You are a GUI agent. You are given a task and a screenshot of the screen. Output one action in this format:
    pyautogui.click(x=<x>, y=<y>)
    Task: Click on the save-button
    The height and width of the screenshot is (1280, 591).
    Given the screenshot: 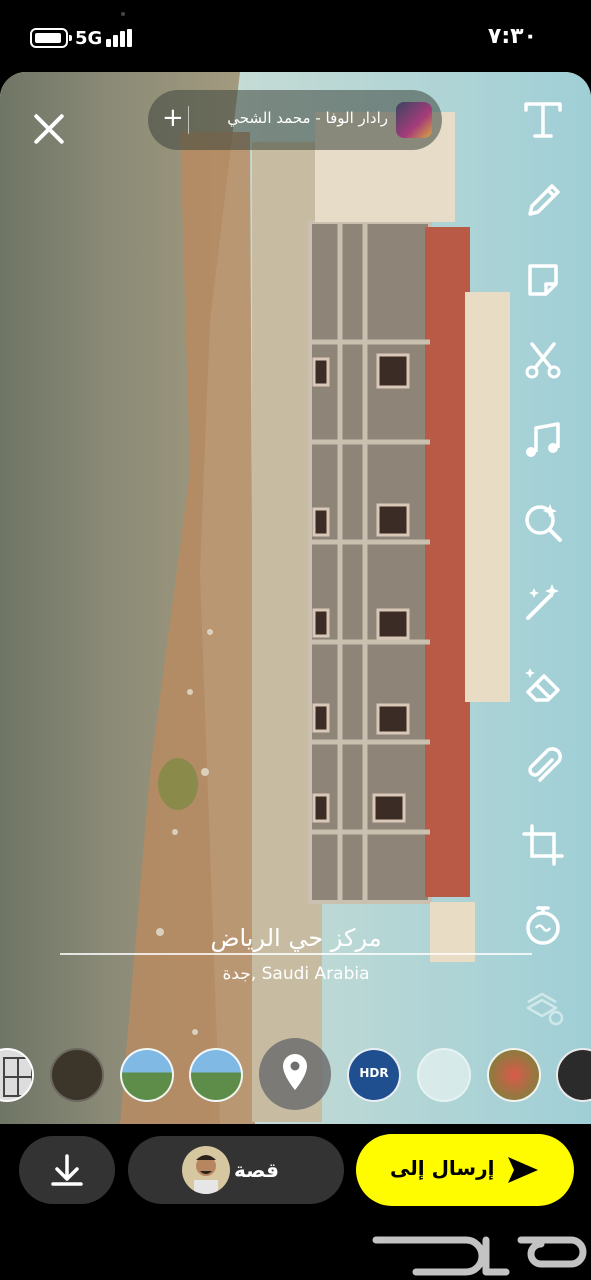 What is the action you would take?
    pyautogui.click(x=67, y=1170)
    